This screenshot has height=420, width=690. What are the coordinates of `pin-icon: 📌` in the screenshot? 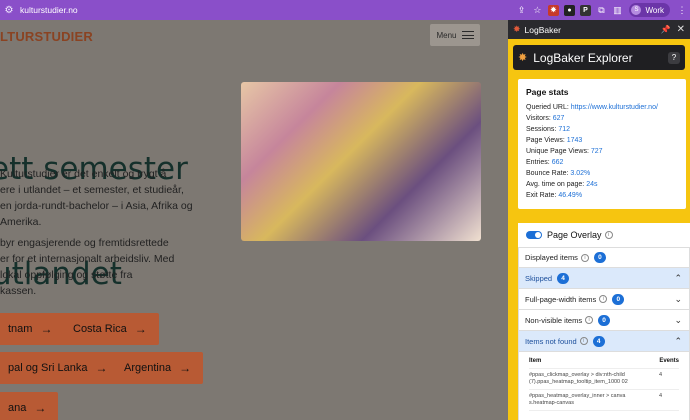 It's located at (666, 29).